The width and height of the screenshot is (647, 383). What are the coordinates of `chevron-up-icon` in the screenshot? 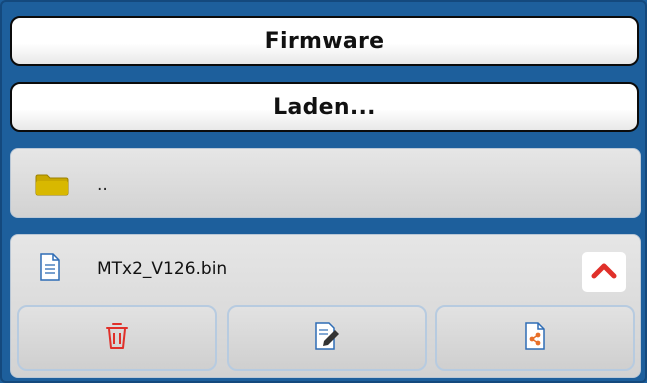 It's located at (604, 272).